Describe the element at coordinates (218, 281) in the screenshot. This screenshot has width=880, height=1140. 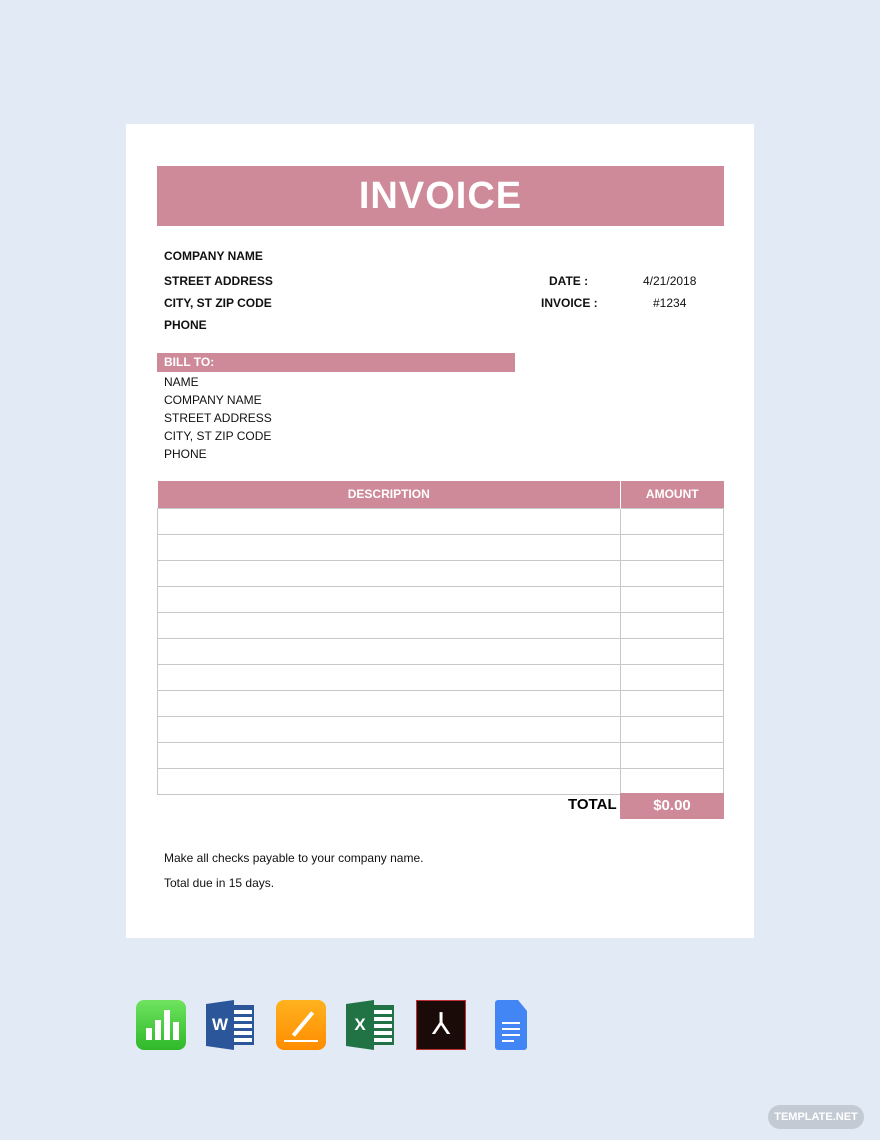
I see `sender-street: STREET ADDRESS` at that location.